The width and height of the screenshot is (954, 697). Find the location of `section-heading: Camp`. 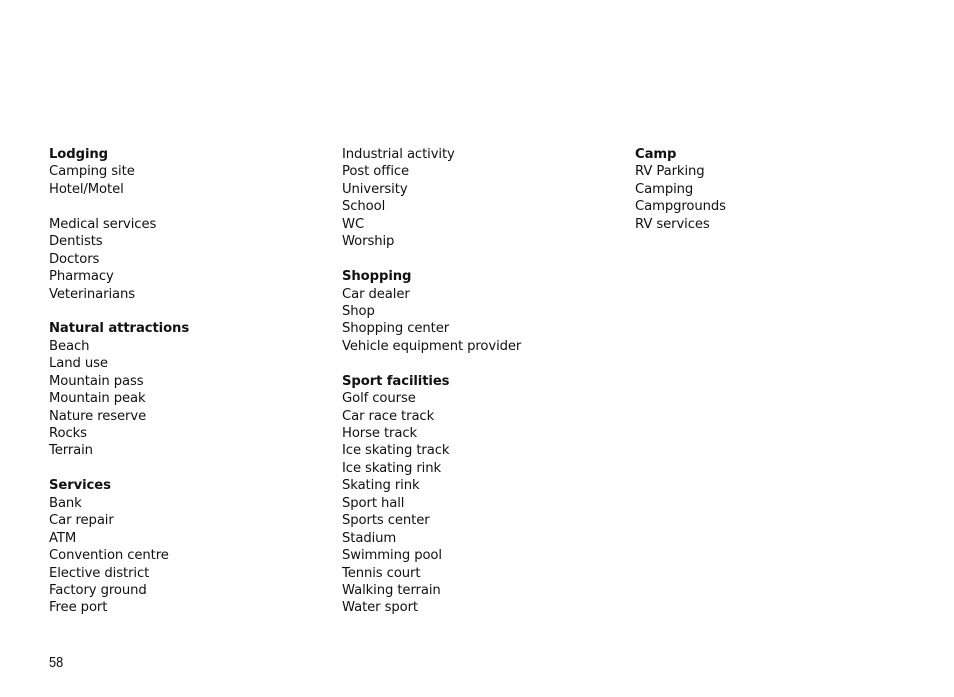

section-heading: Camp is located at coordinates (656, 154).